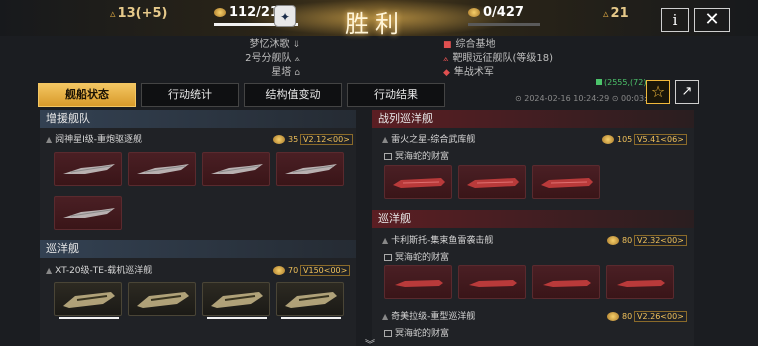 The height and width of the screenshot is (346, 758). Describe the element at coordinates (675, 20) in the screenshot. I see `info-button: i` at that location.